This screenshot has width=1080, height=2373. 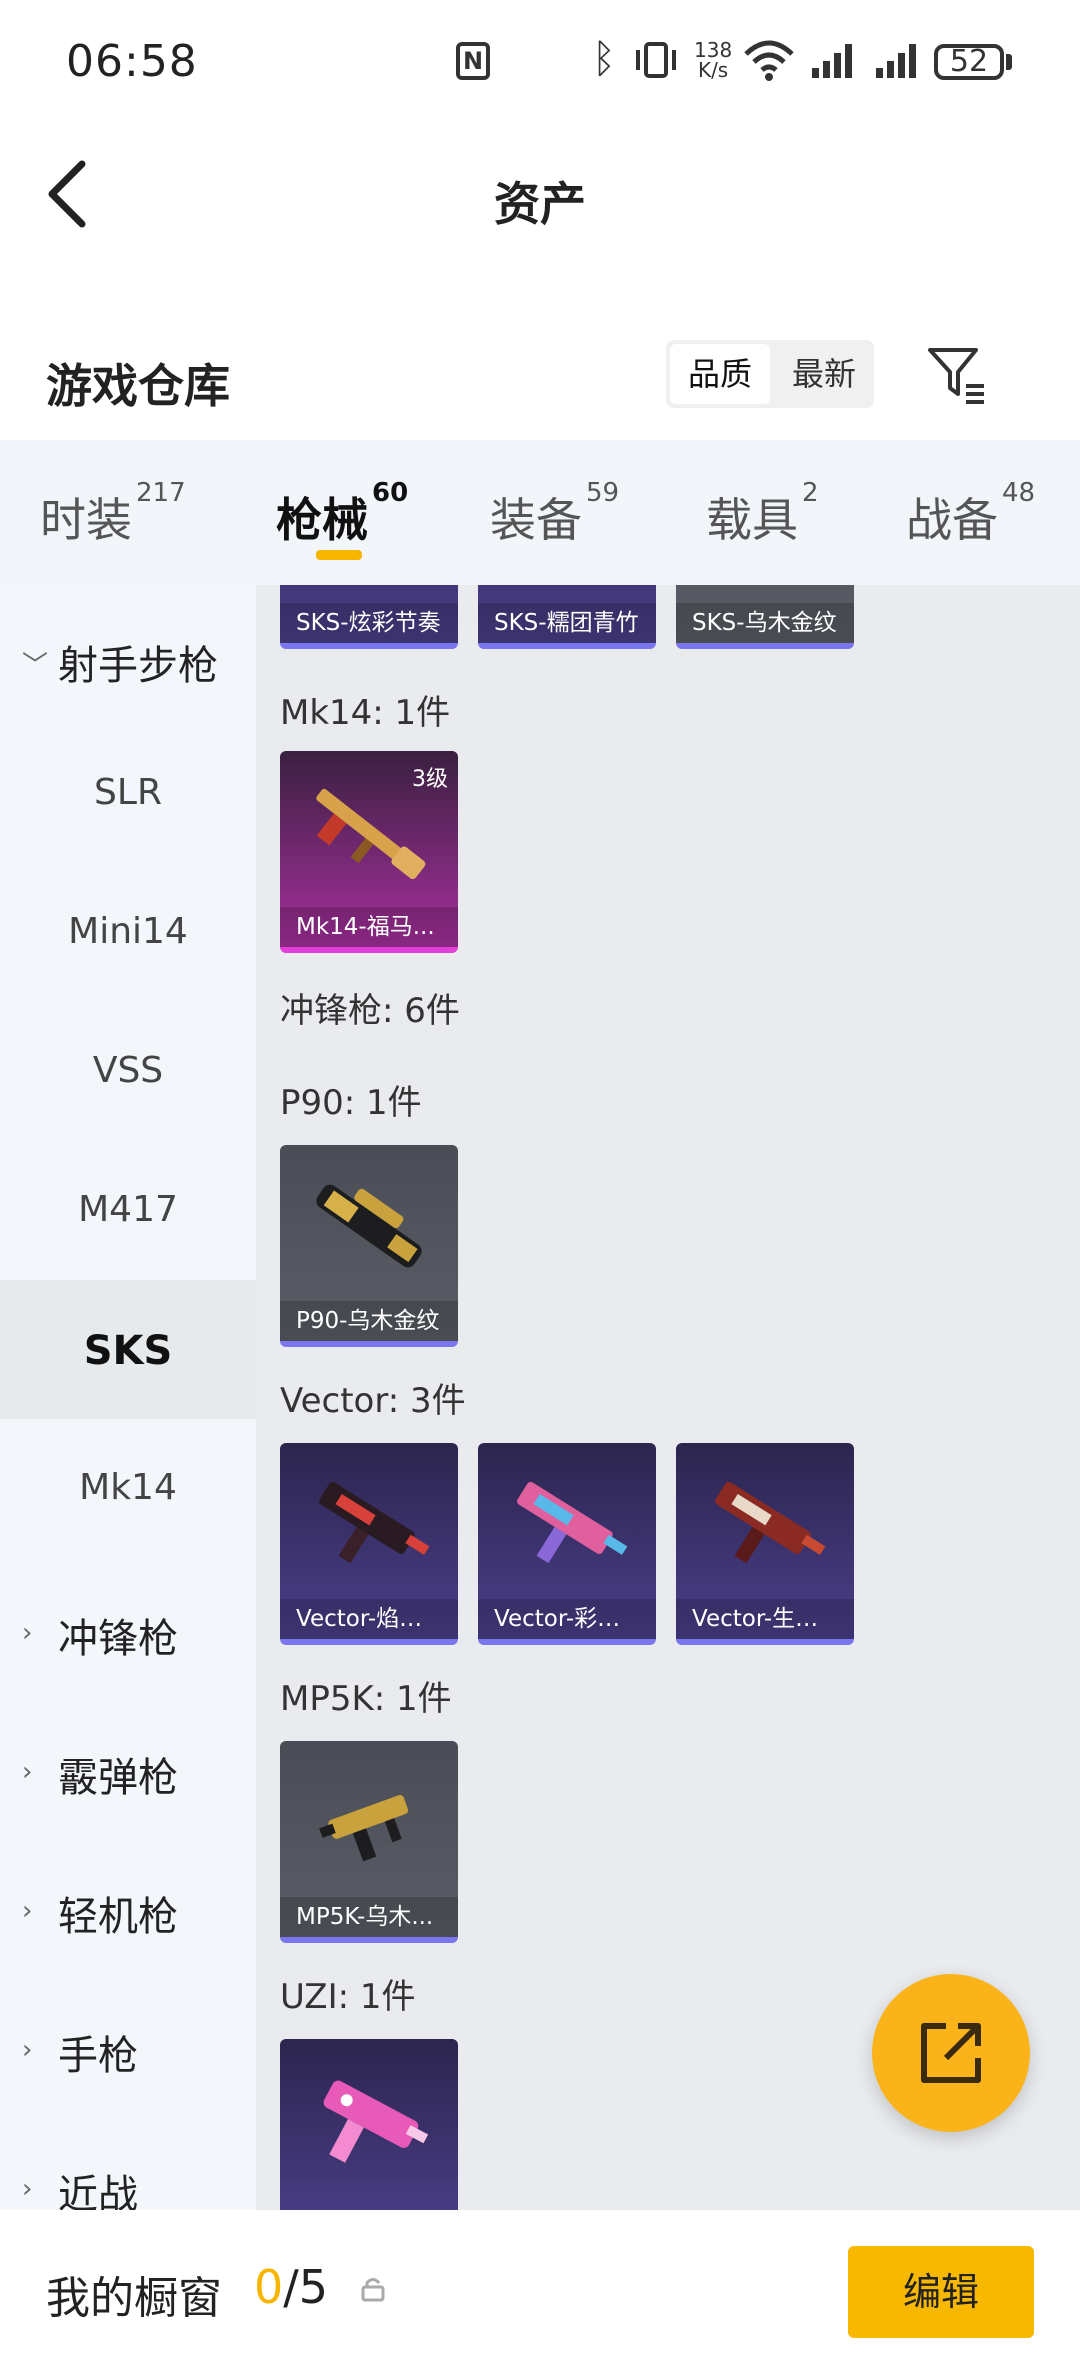 What do you see at coordinates (339, 555) in the screenshot?
I see `active-tab-indicator` at bounding box center [339, 555].